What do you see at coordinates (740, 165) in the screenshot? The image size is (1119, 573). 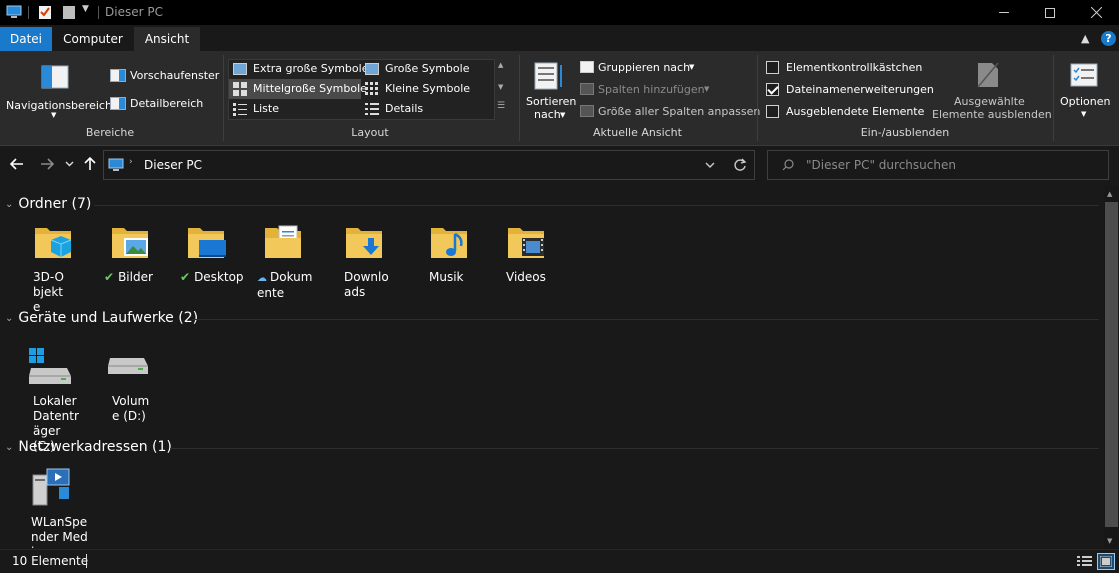 I see `refresh-icon` at bounding box center [740, 165].